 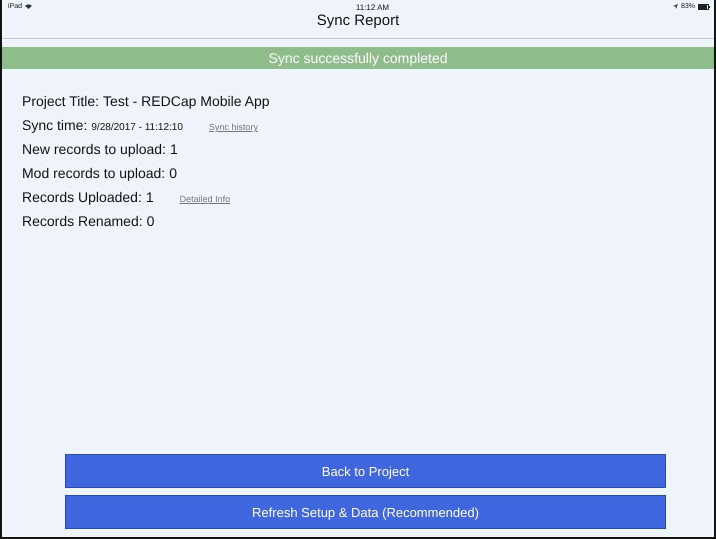 What do you see at coordinates (704, 7) in the screenshot?
I see `battery-icon` at bounding box center [704, 7].